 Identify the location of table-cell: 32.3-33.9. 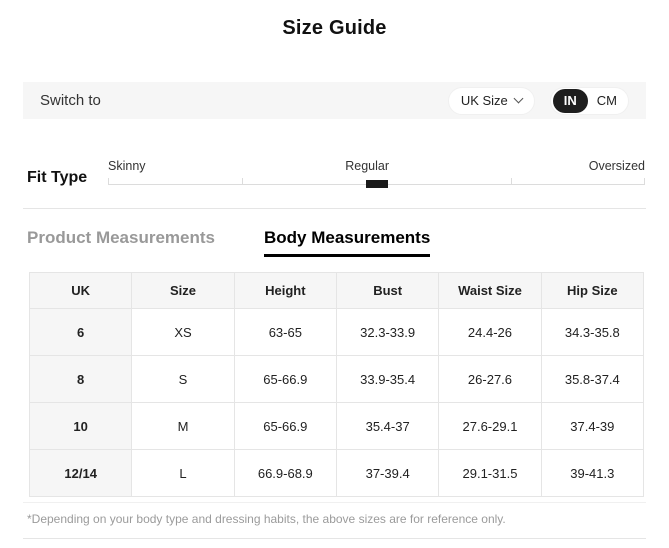
(387, 332).